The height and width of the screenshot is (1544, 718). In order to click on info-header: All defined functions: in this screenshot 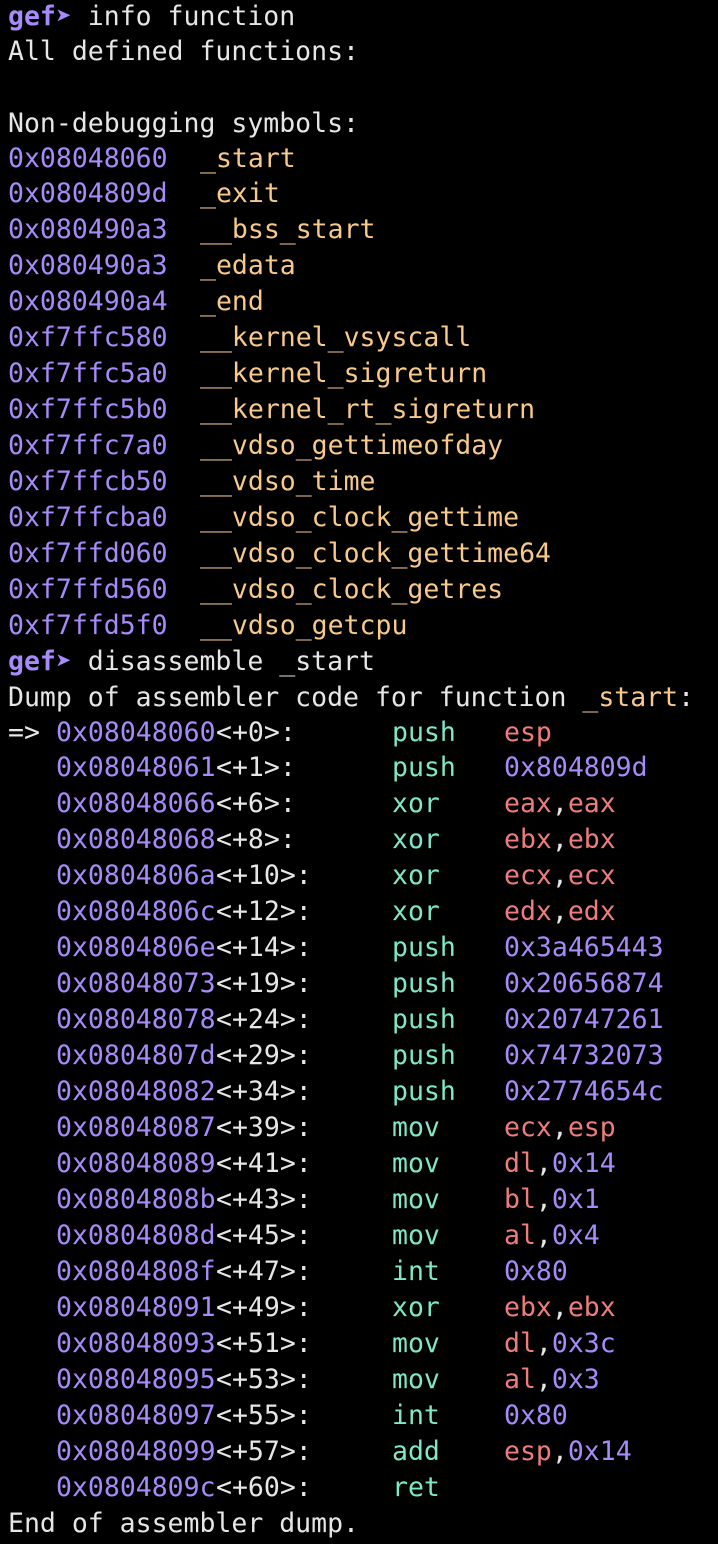, I will do `click(183, 51)`.